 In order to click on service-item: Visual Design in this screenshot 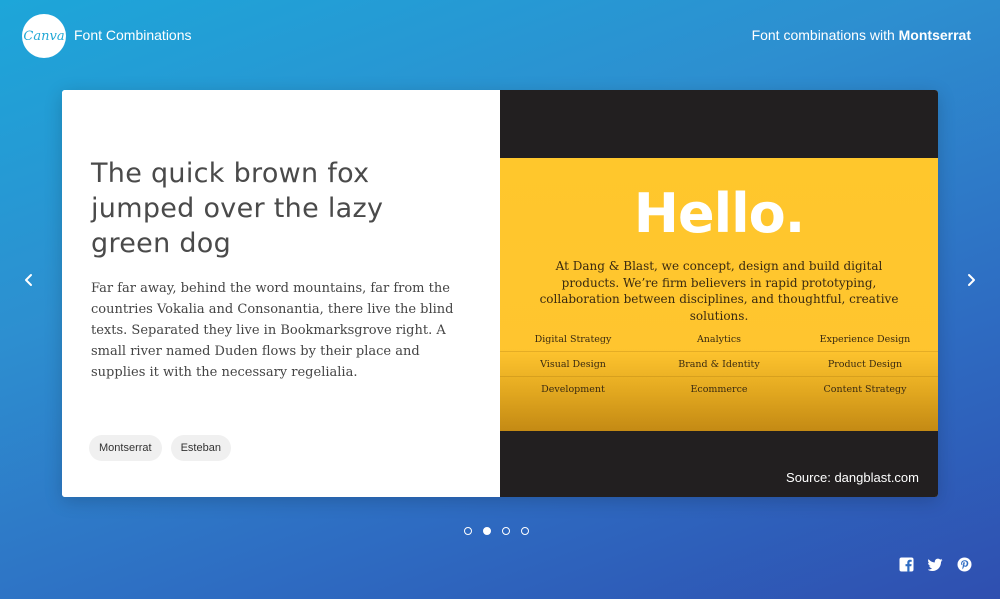, I will do `click(573, 364)`.